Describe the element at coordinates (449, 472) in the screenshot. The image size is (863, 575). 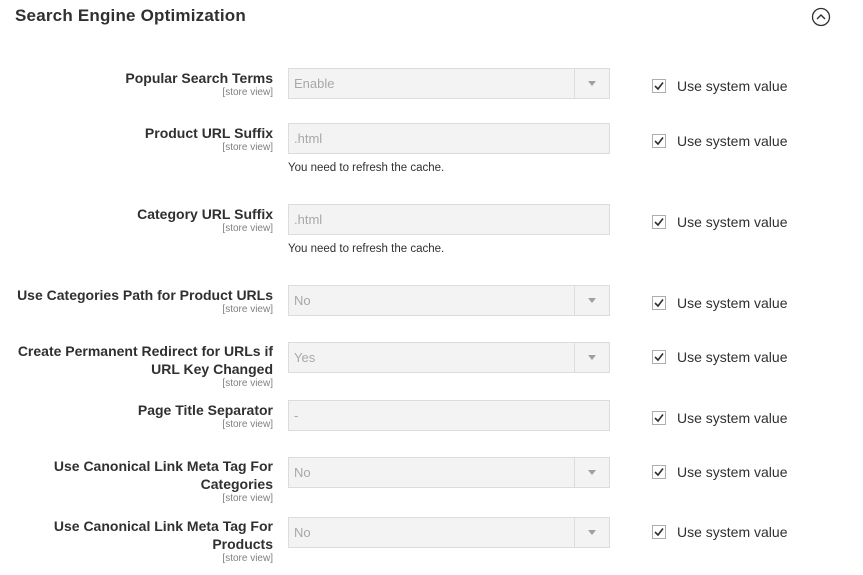
I see `canonical-categories-select: No` at that location.